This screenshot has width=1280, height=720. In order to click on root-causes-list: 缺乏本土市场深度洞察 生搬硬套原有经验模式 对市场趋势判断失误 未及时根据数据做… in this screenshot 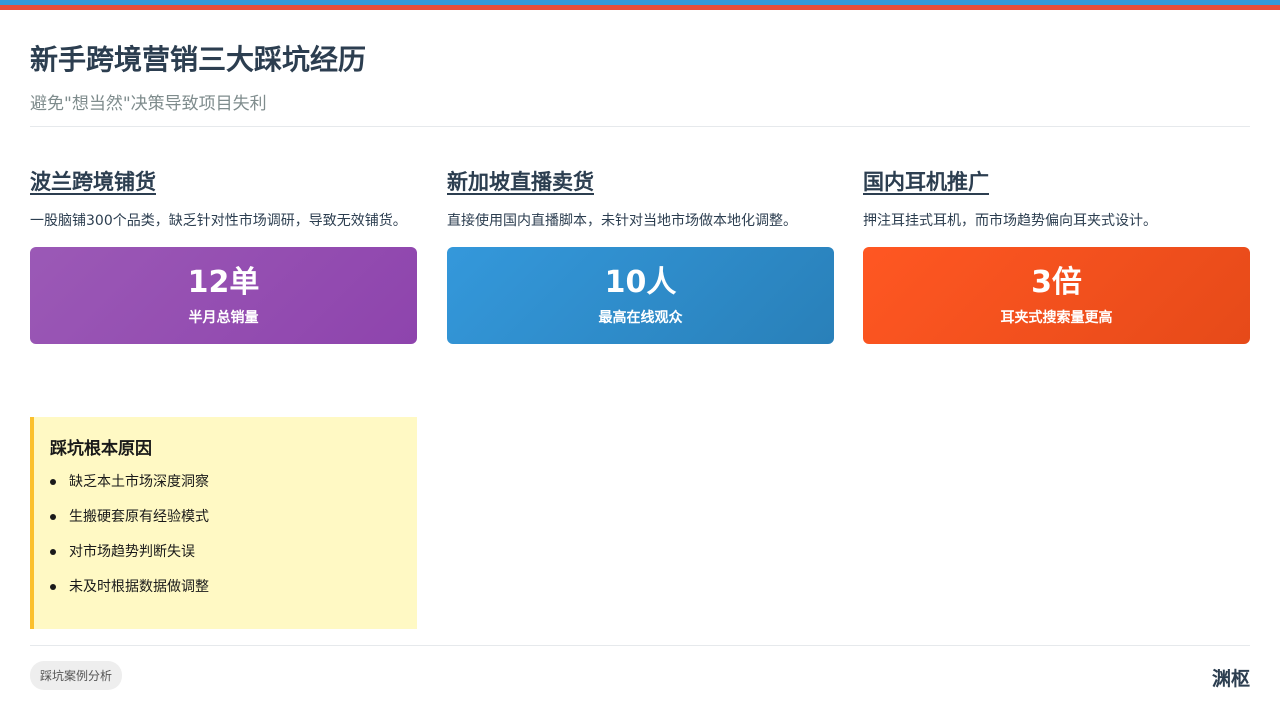, I will do `click(225, 541)`.